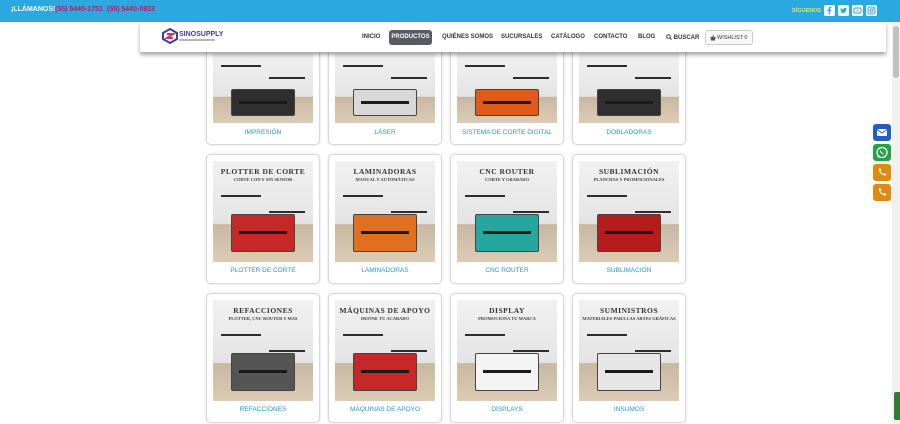 The width and height of the screenshot is (900, 424). What do you see at coordinates (192, 37) in the screenshot?
I see `site-logo: SINOSUPPLY` at bounding box center [192, 37].